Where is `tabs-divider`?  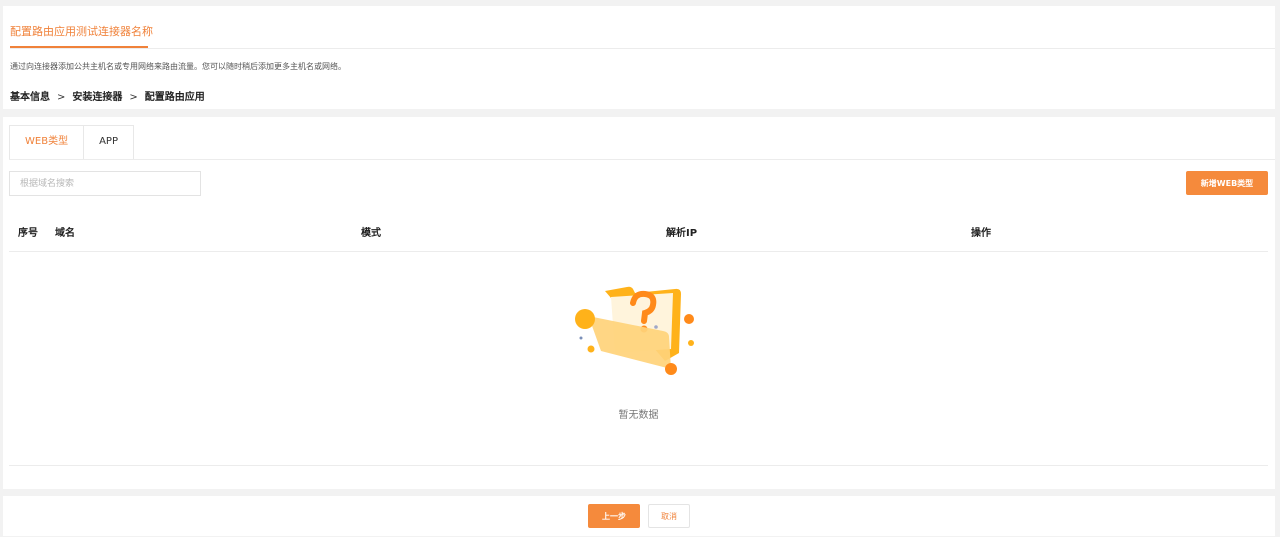
tabs-divider is located at coordinates (642, 159).